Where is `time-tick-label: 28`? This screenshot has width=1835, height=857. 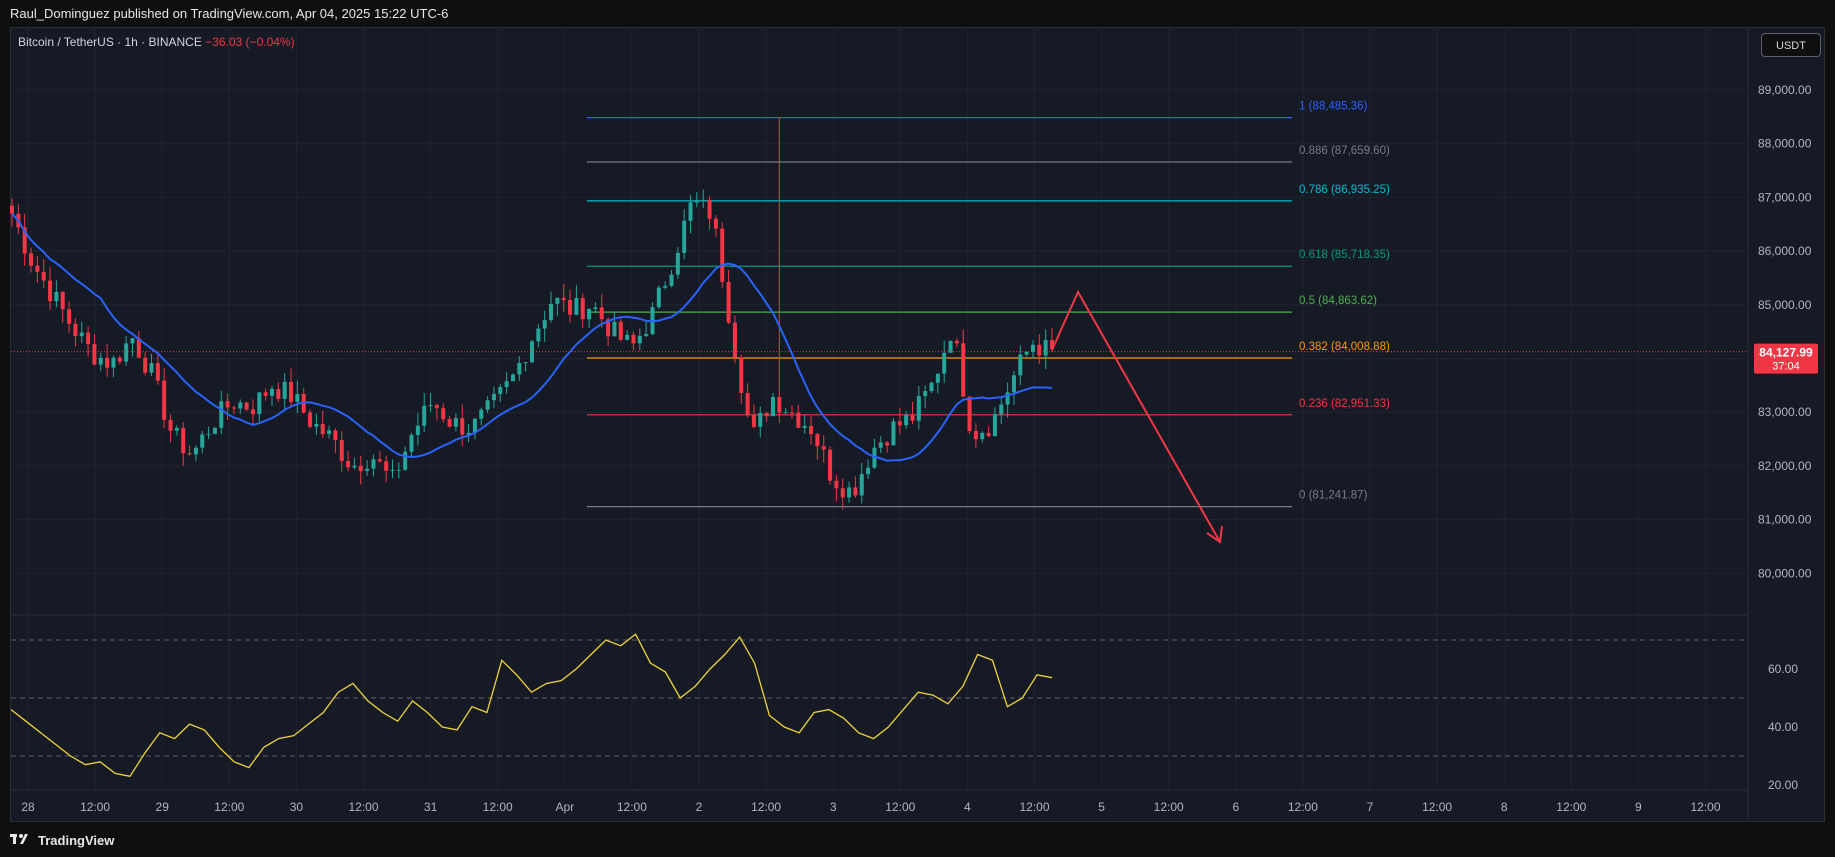 time-tick-label: 28 is located at coordinates (28, 807).